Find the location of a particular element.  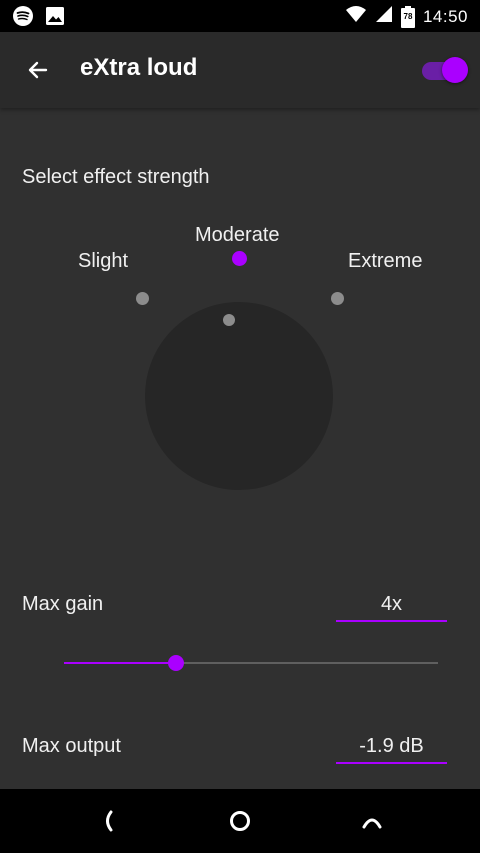

option-slight-label: Slight is located at coordinates (103, 261).